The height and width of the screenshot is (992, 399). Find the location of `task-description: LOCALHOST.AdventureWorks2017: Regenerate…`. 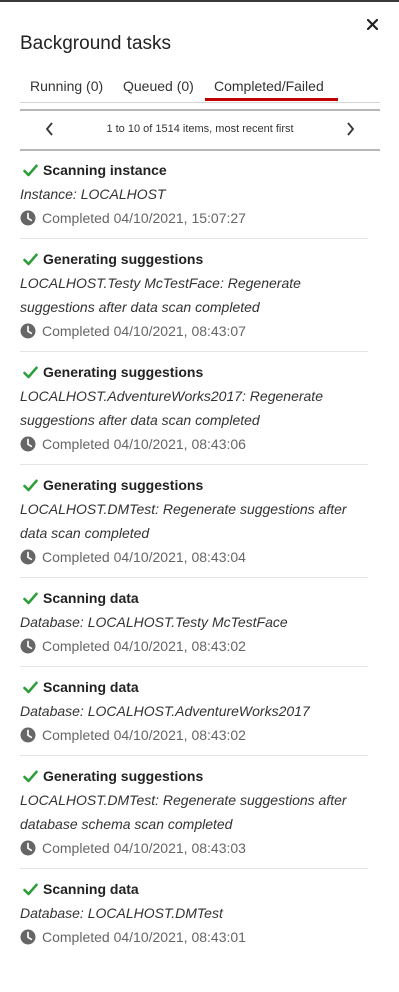

task-description: LOCALHOST.AdventureWorks2017: Regenerate… is located at coordinates (171, 408).